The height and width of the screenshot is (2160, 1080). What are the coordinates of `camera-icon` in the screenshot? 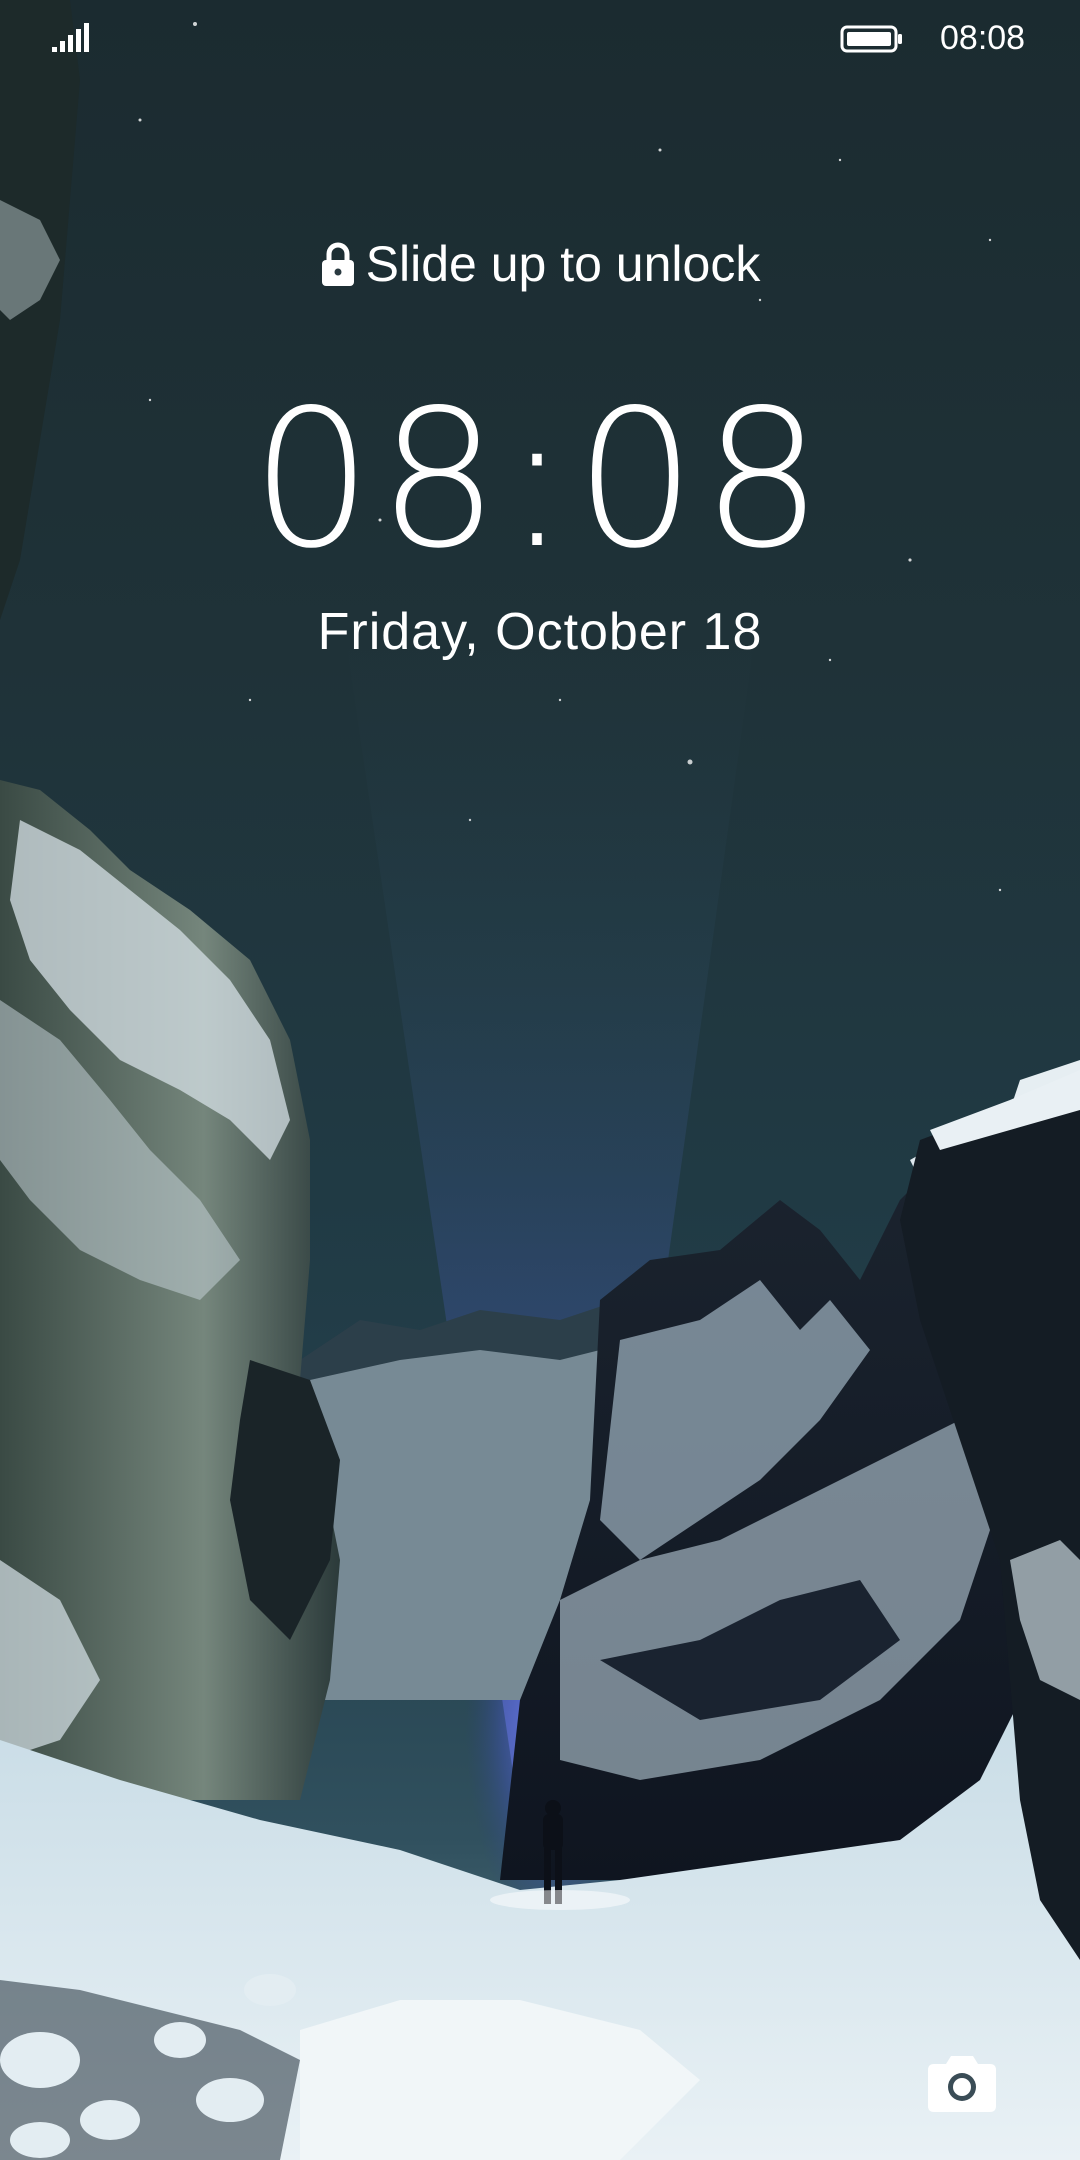 It's located at (962, 2084).